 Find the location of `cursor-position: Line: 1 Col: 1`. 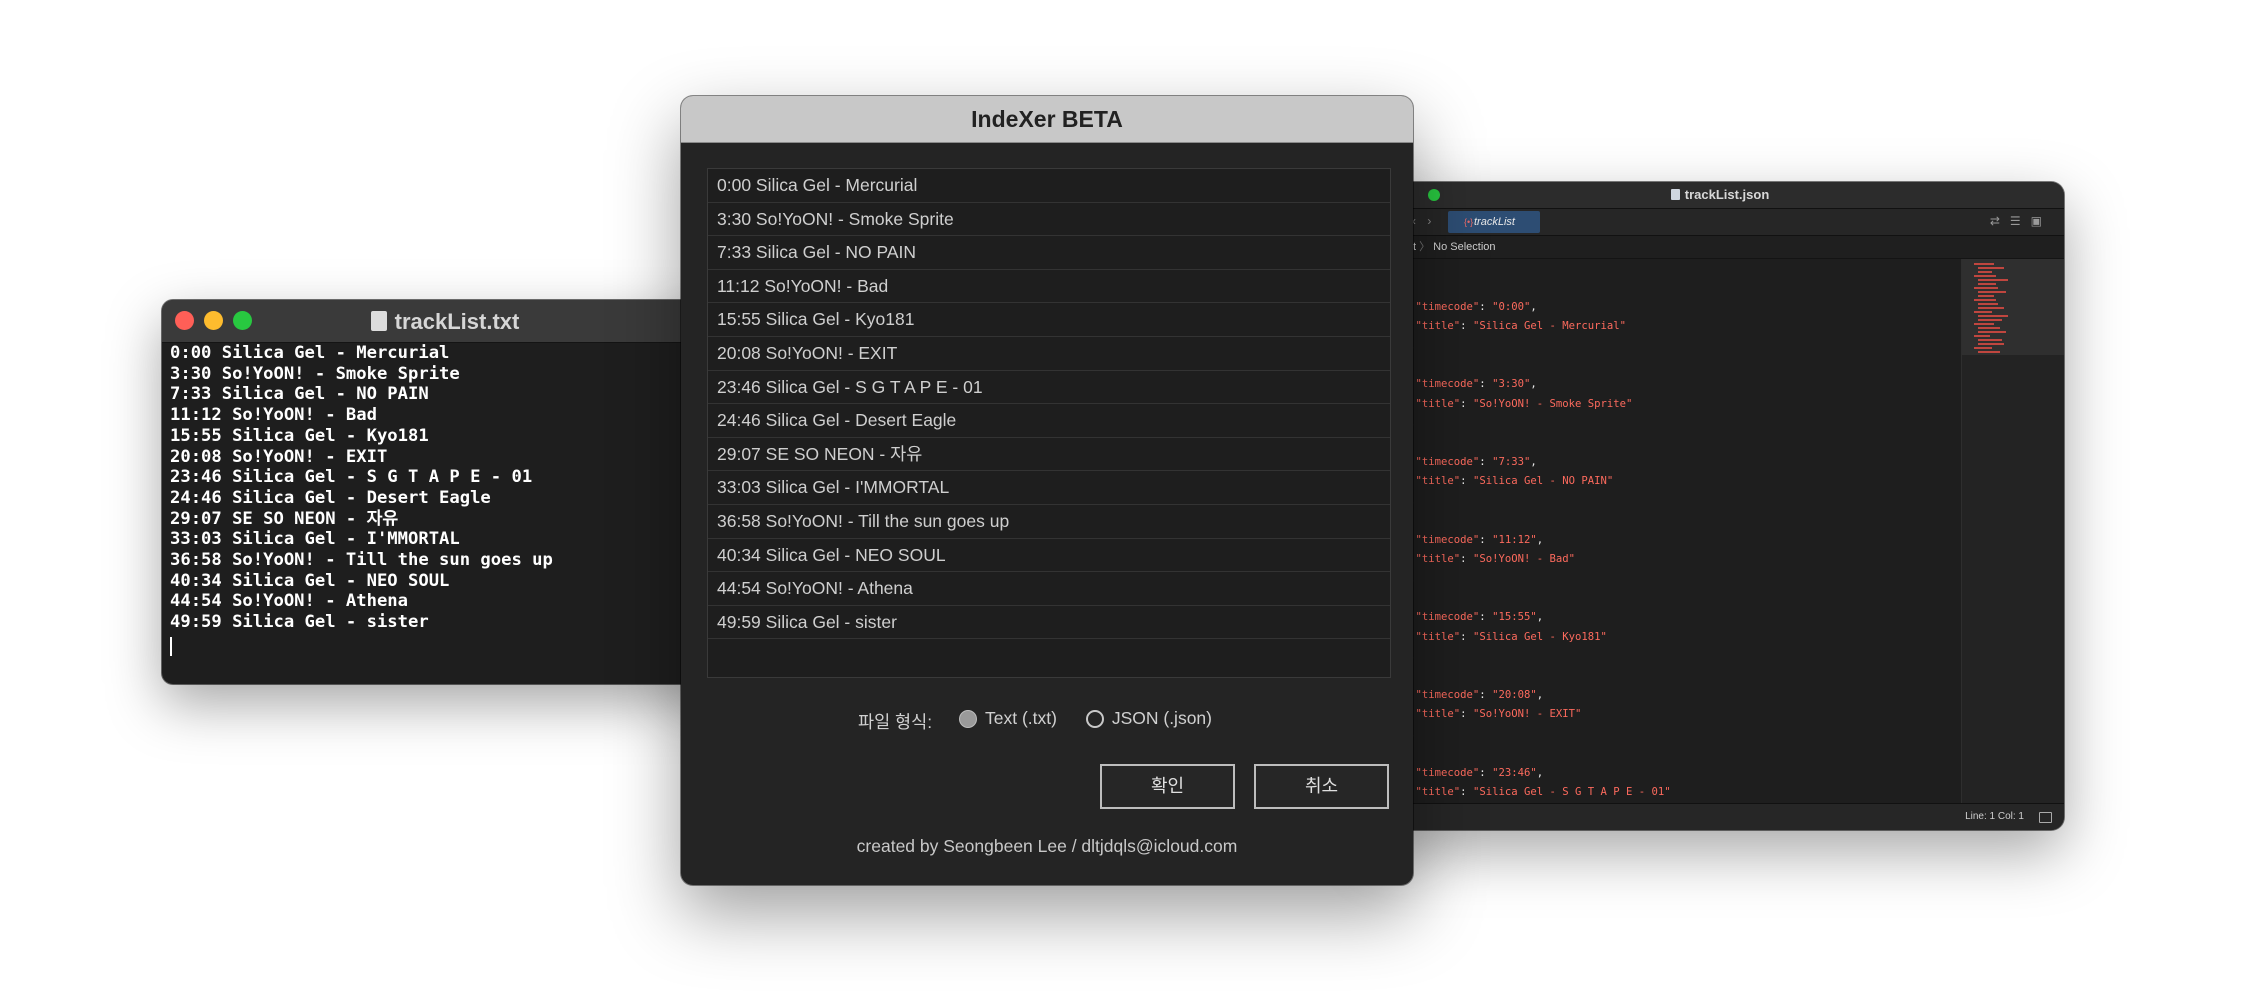

cursor-position: Line: 1 Col: 1 is located at coordinates (1994, 816).